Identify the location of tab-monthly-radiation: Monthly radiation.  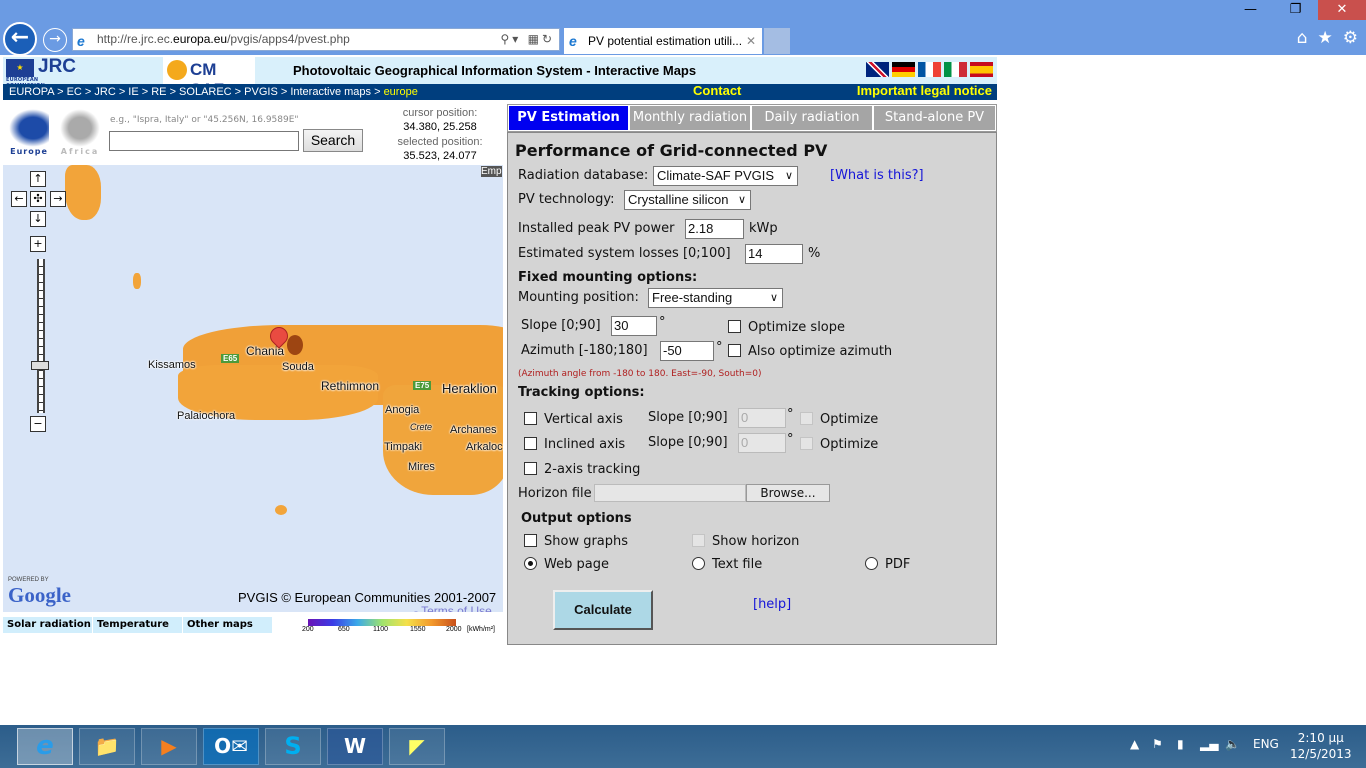
(690, 118).